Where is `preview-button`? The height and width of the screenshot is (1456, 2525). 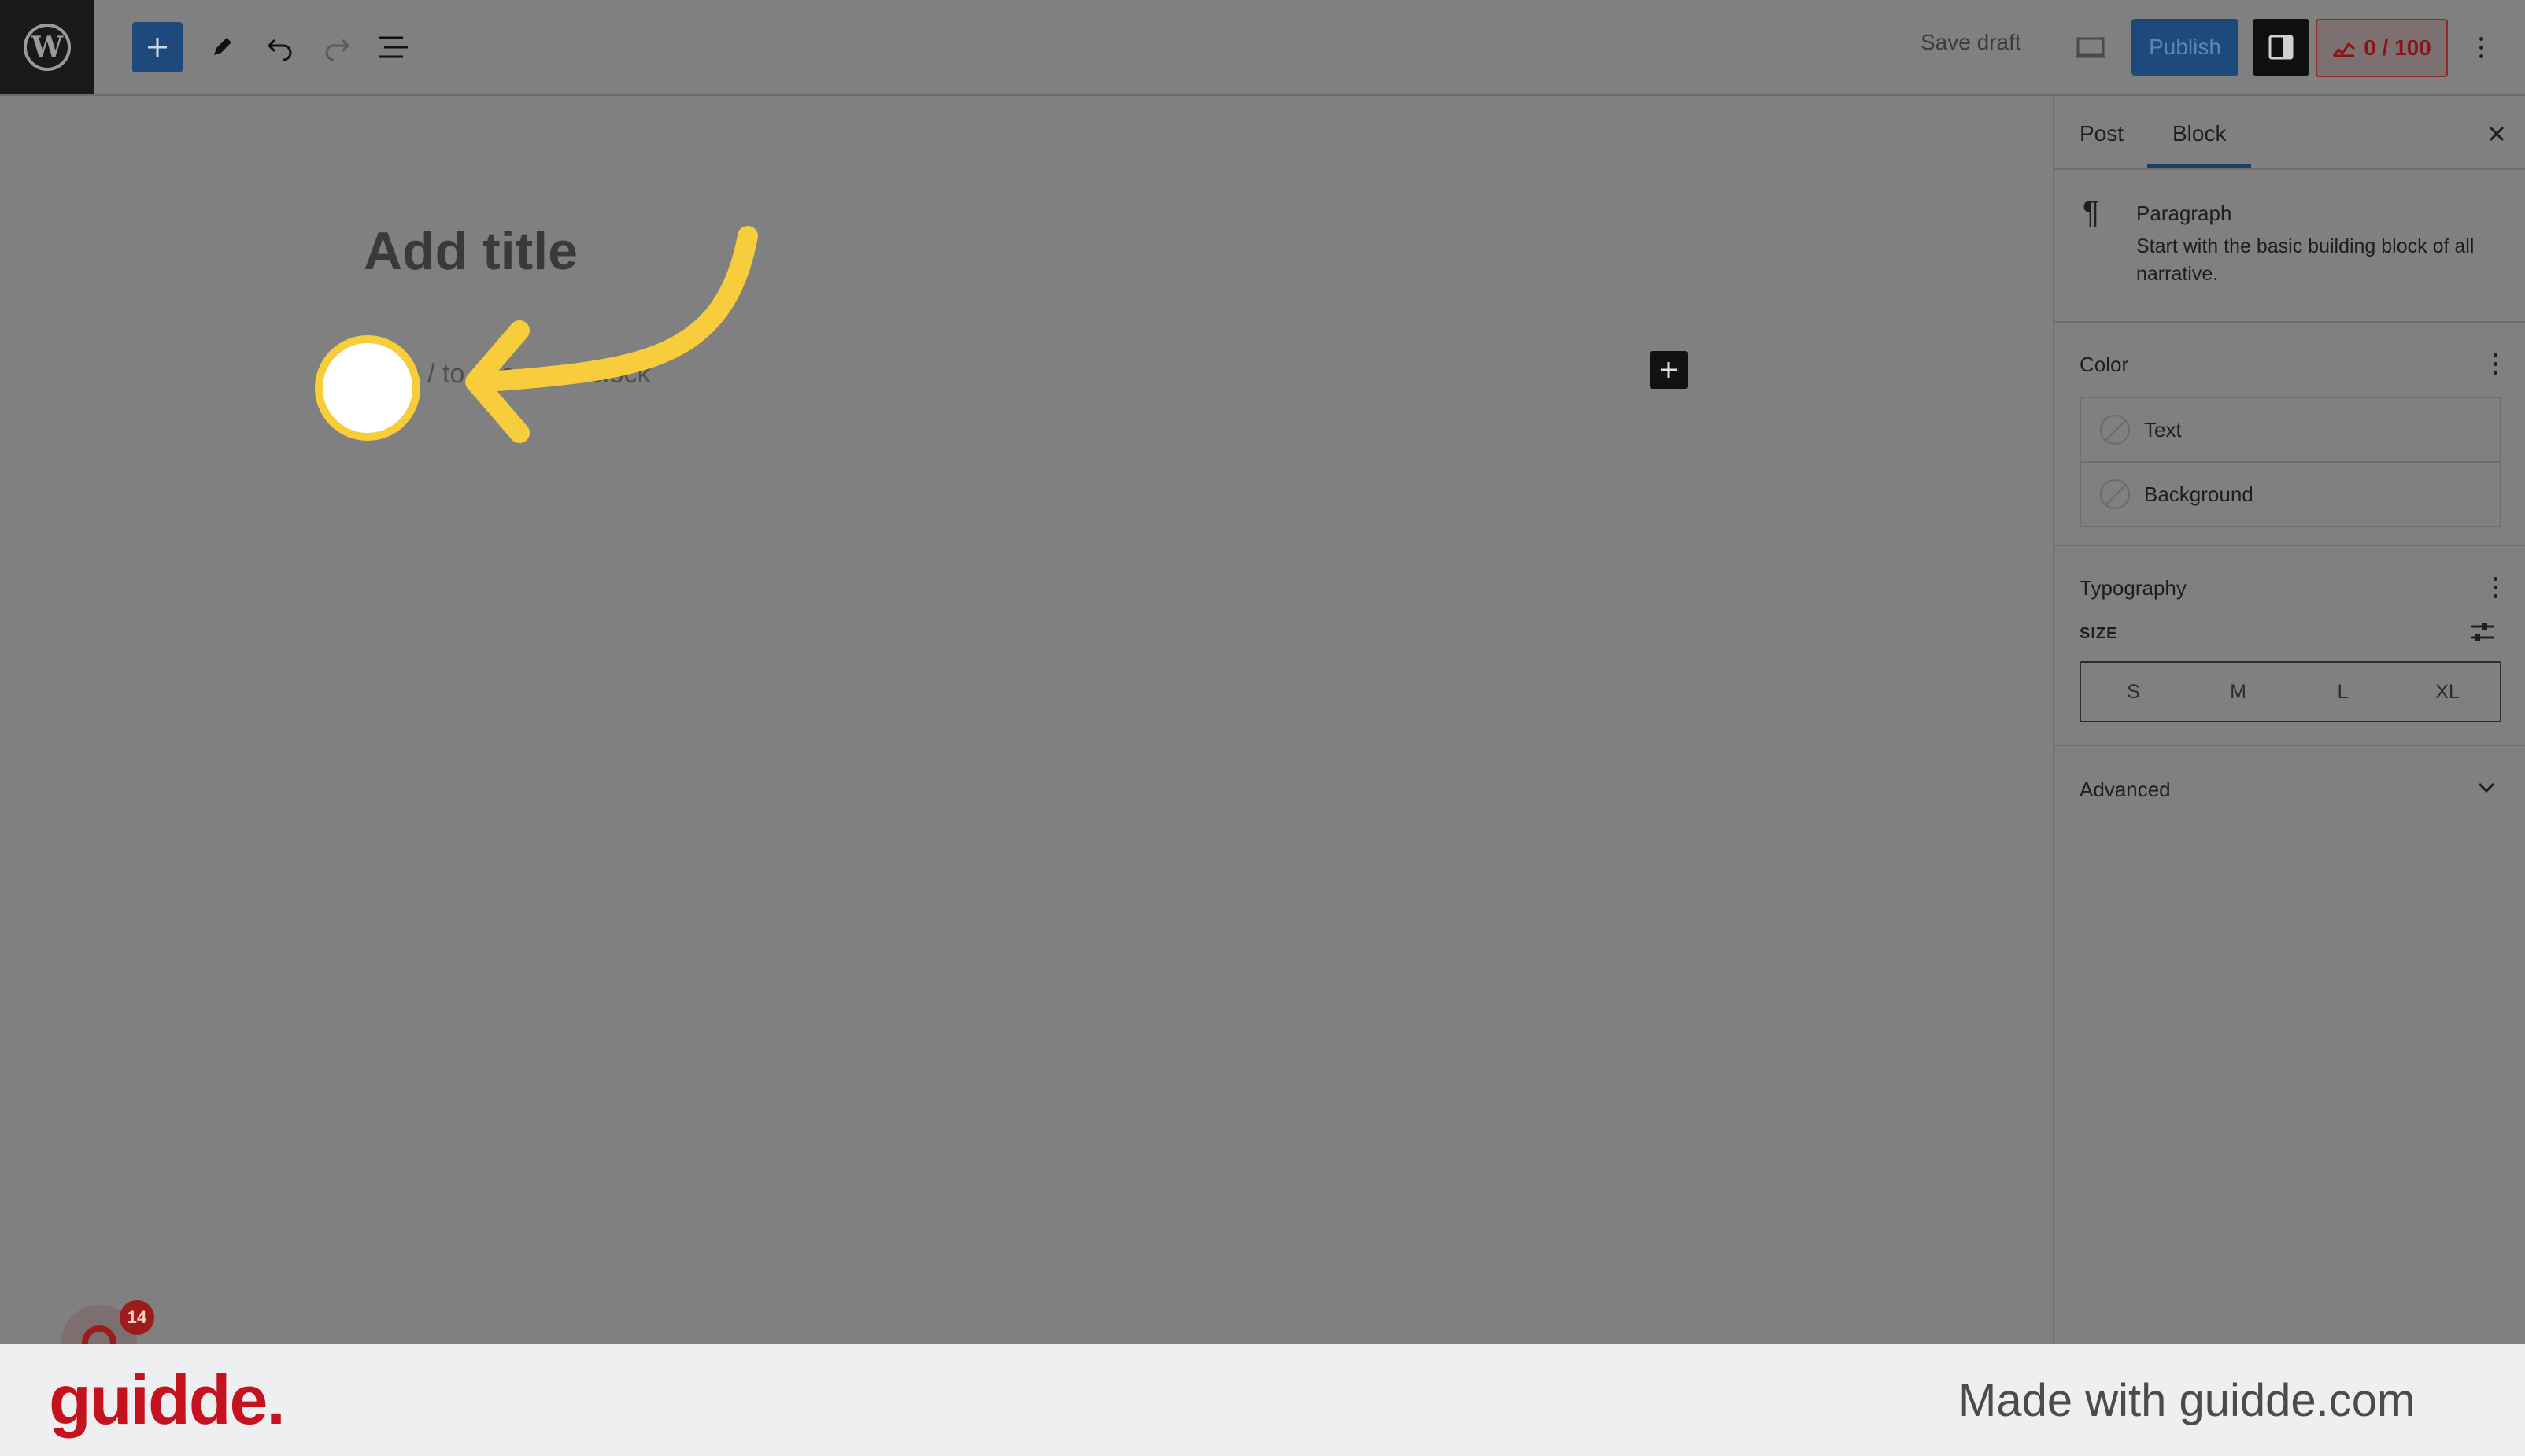
preview-button is located at coordinates (2090, 47).